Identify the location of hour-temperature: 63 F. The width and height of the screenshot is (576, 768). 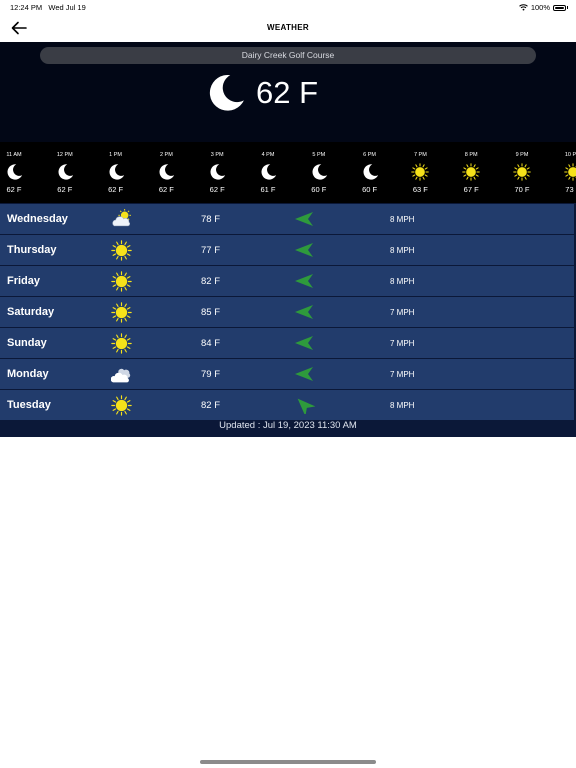
(420, 189).